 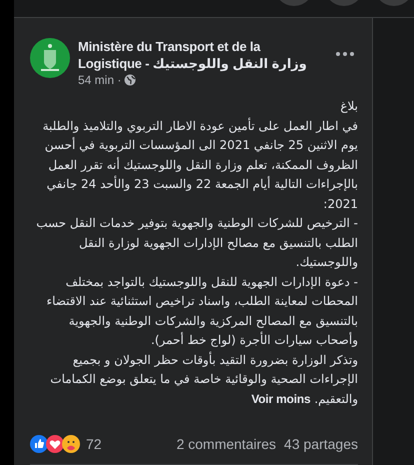 I want to click on care-icon, so click(x=71, y=443).